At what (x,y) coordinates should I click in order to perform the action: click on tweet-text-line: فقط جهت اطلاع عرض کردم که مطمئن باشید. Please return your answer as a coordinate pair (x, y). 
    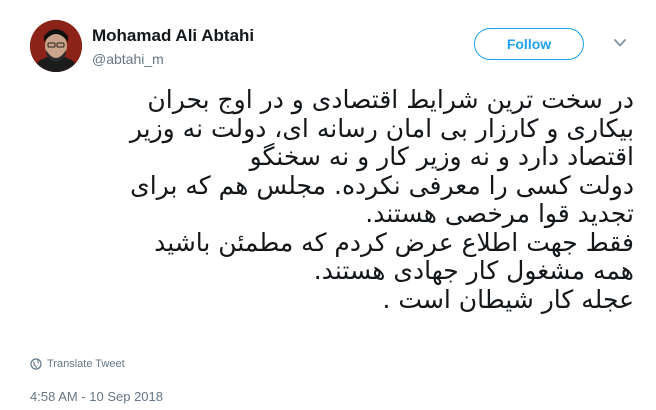
    Looking at the image, I should click on (394, 242).